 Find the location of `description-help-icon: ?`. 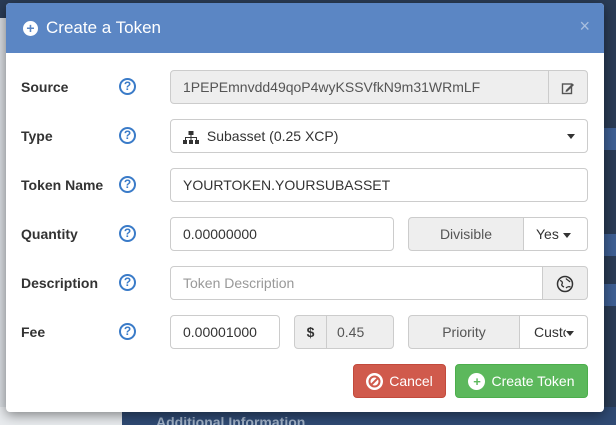

description-help-icon: ? is located at coordinates (127, 282).